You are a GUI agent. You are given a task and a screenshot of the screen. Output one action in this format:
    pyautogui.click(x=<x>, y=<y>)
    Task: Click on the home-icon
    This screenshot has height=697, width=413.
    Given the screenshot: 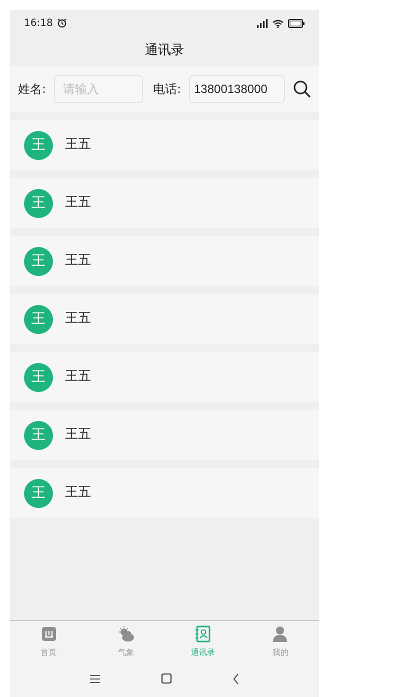 What is the action you would take?
    pyautogui.click(x=49, y=634)
    